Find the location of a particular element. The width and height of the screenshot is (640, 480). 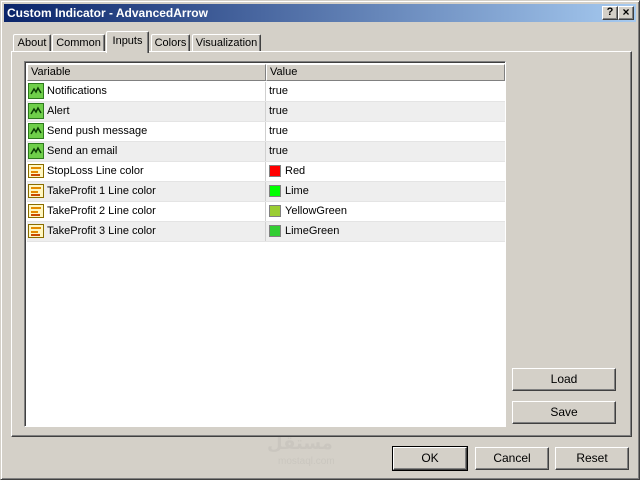

tab-inputs: Inputs is located at coordinates (127, 42).